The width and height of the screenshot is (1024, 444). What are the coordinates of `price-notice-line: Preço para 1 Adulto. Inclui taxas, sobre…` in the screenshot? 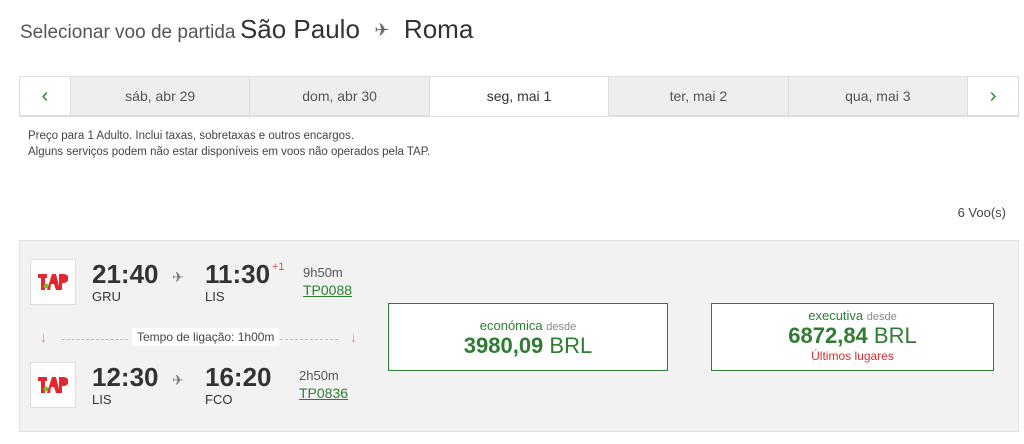 It's located at (191, 136).